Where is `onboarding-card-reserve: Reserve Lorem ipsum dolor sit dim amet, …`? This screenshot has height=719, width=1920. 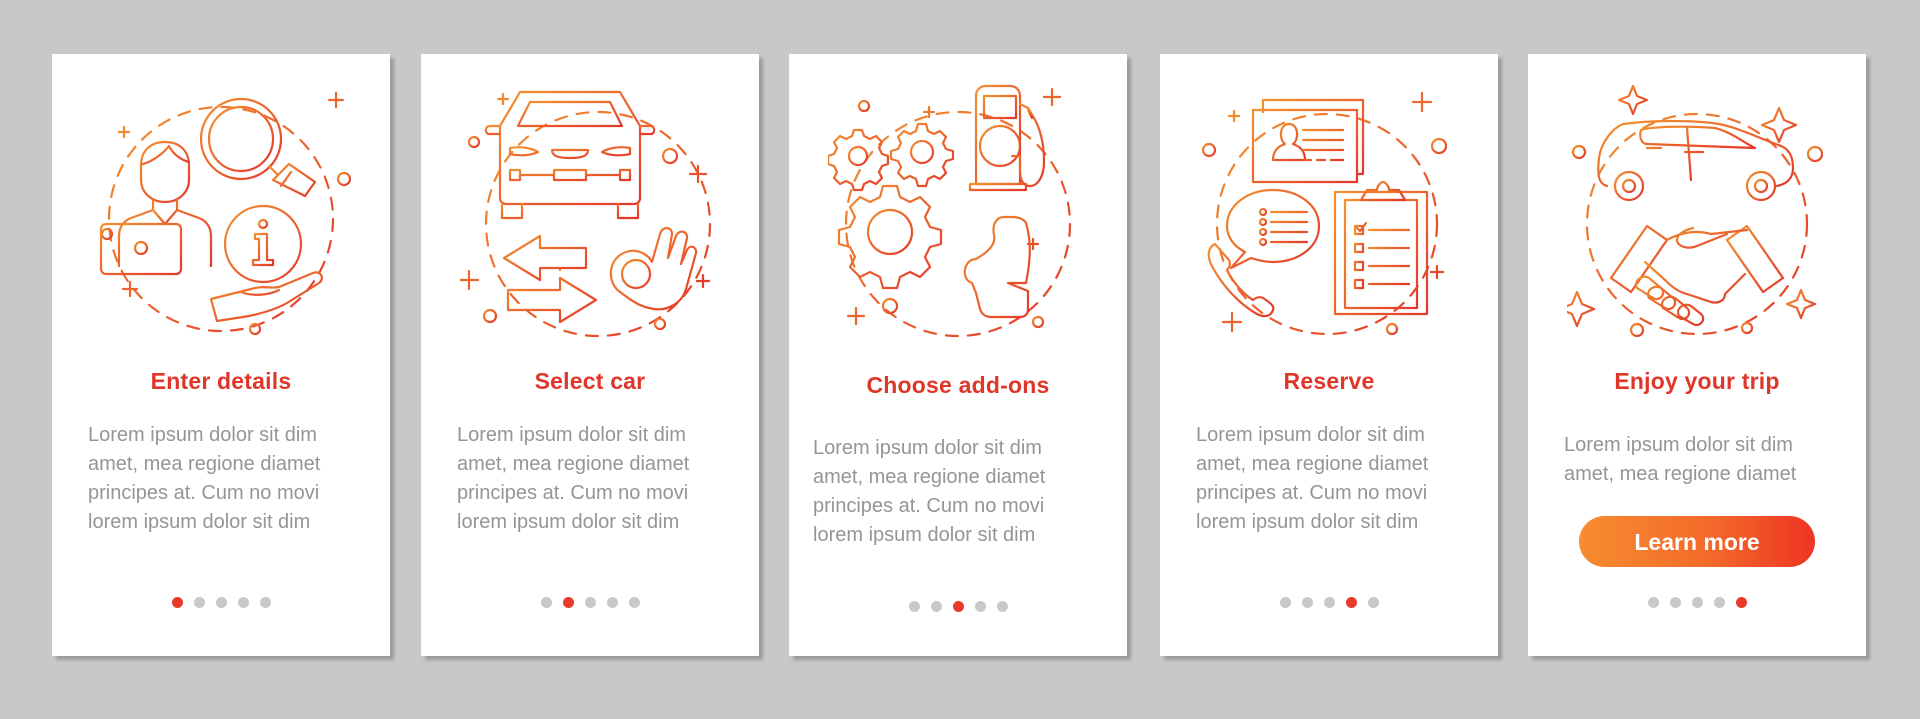
onboarding-card-reserve: Reserve Lorem ipsum dolor sit dim amet, … is located at coordinates (1329, 355).